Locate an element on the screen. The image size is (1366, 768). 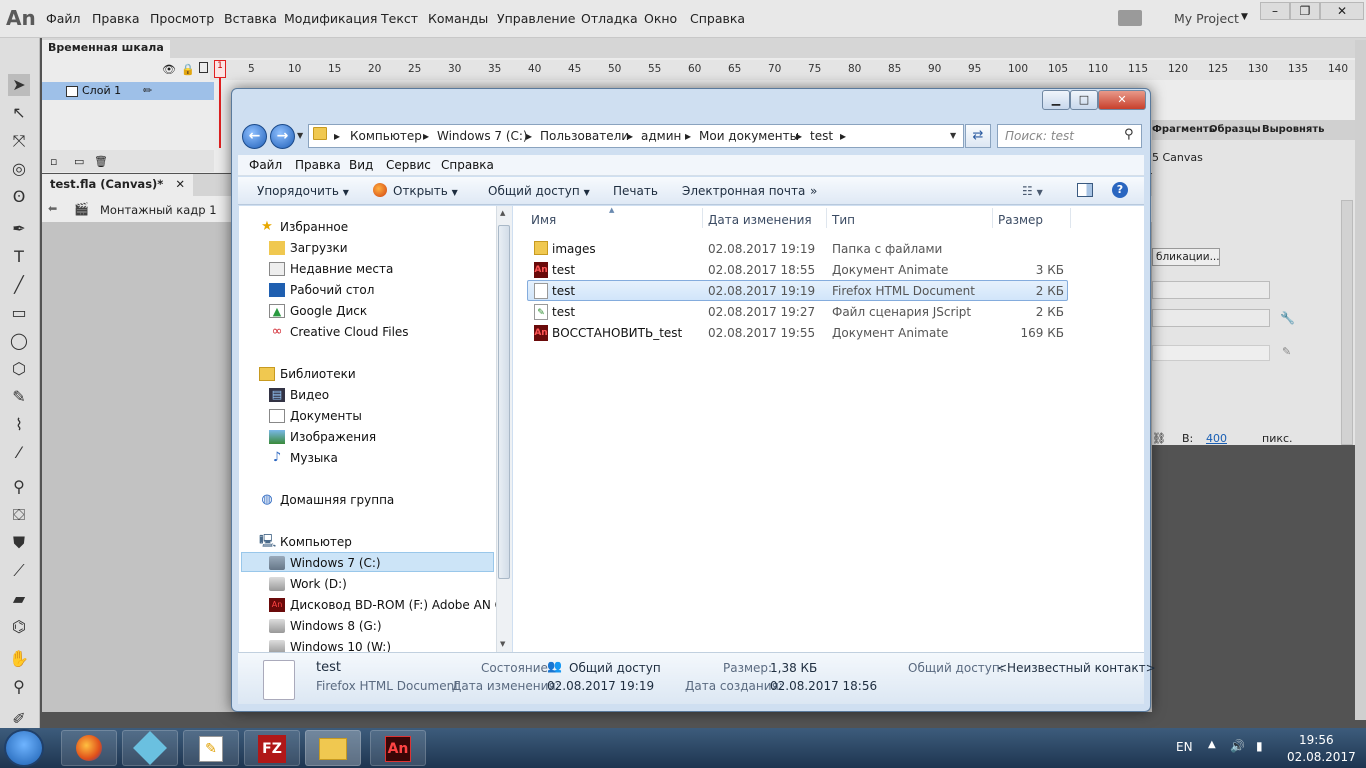
file-name: ВОССТАНОВИТЬ_test is located at coordinates (617, 333).